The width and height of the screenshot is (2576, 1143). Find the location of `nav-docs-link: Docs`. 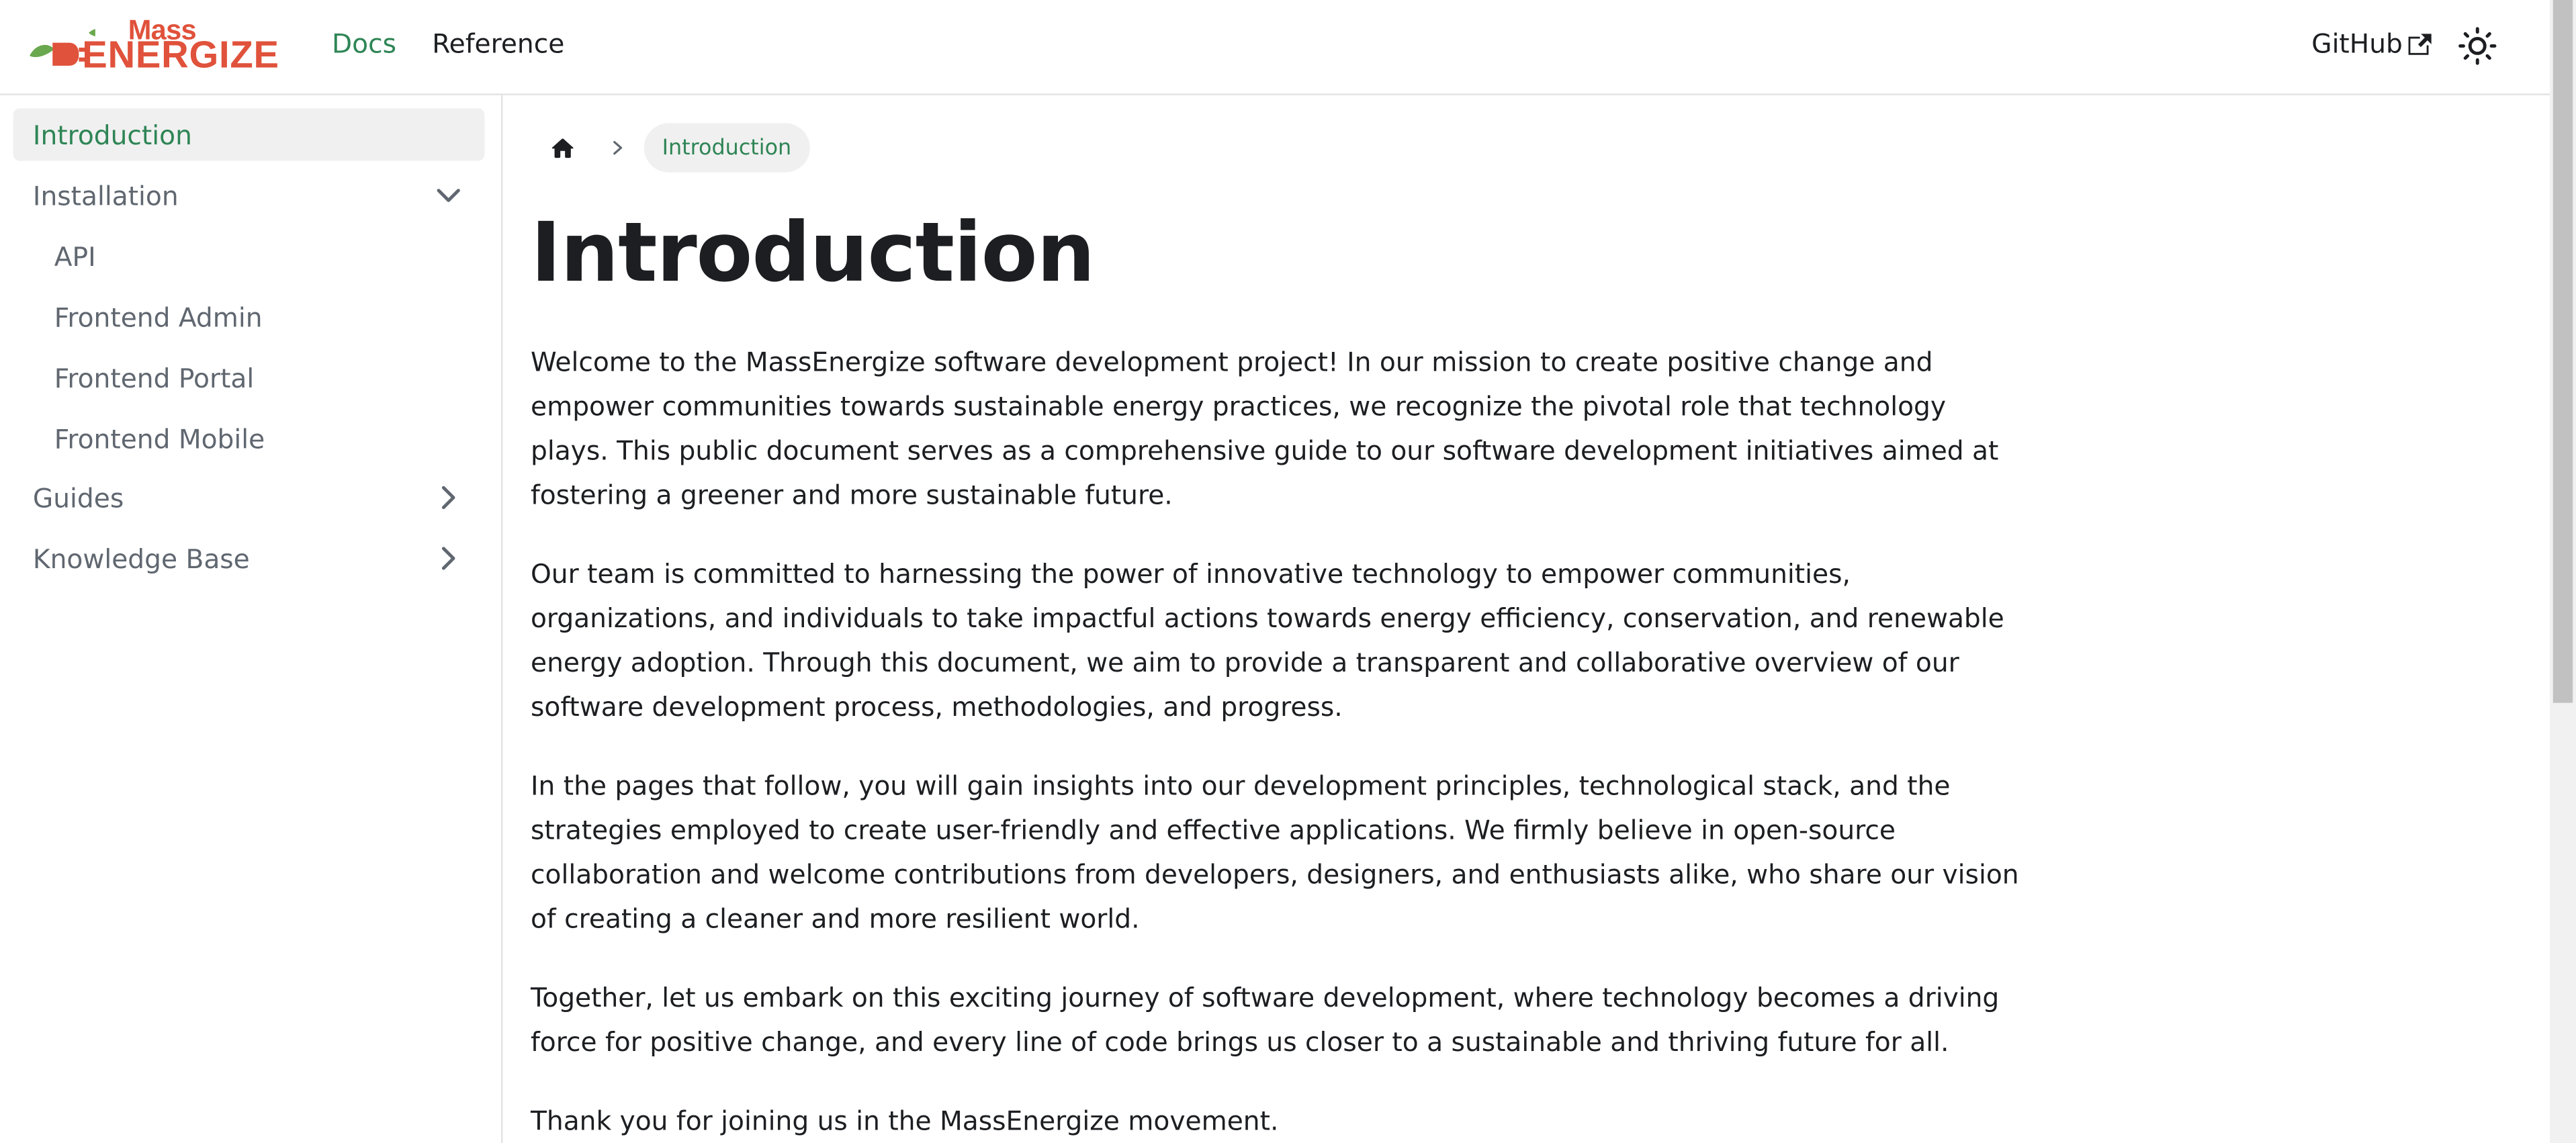

nav-docs-link: Docs is located at coordinates (364, 44).